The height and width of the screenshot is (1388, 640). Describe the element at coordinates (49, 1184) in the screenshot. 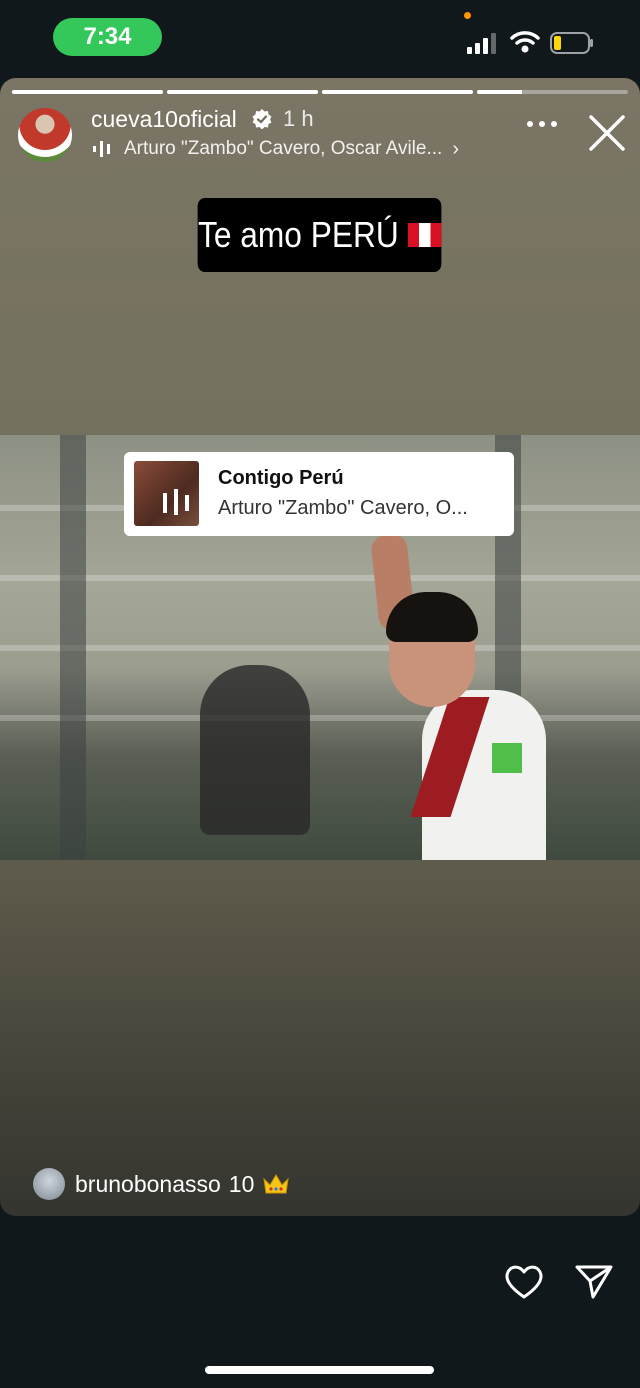

I see `reply-avatar` at that location.